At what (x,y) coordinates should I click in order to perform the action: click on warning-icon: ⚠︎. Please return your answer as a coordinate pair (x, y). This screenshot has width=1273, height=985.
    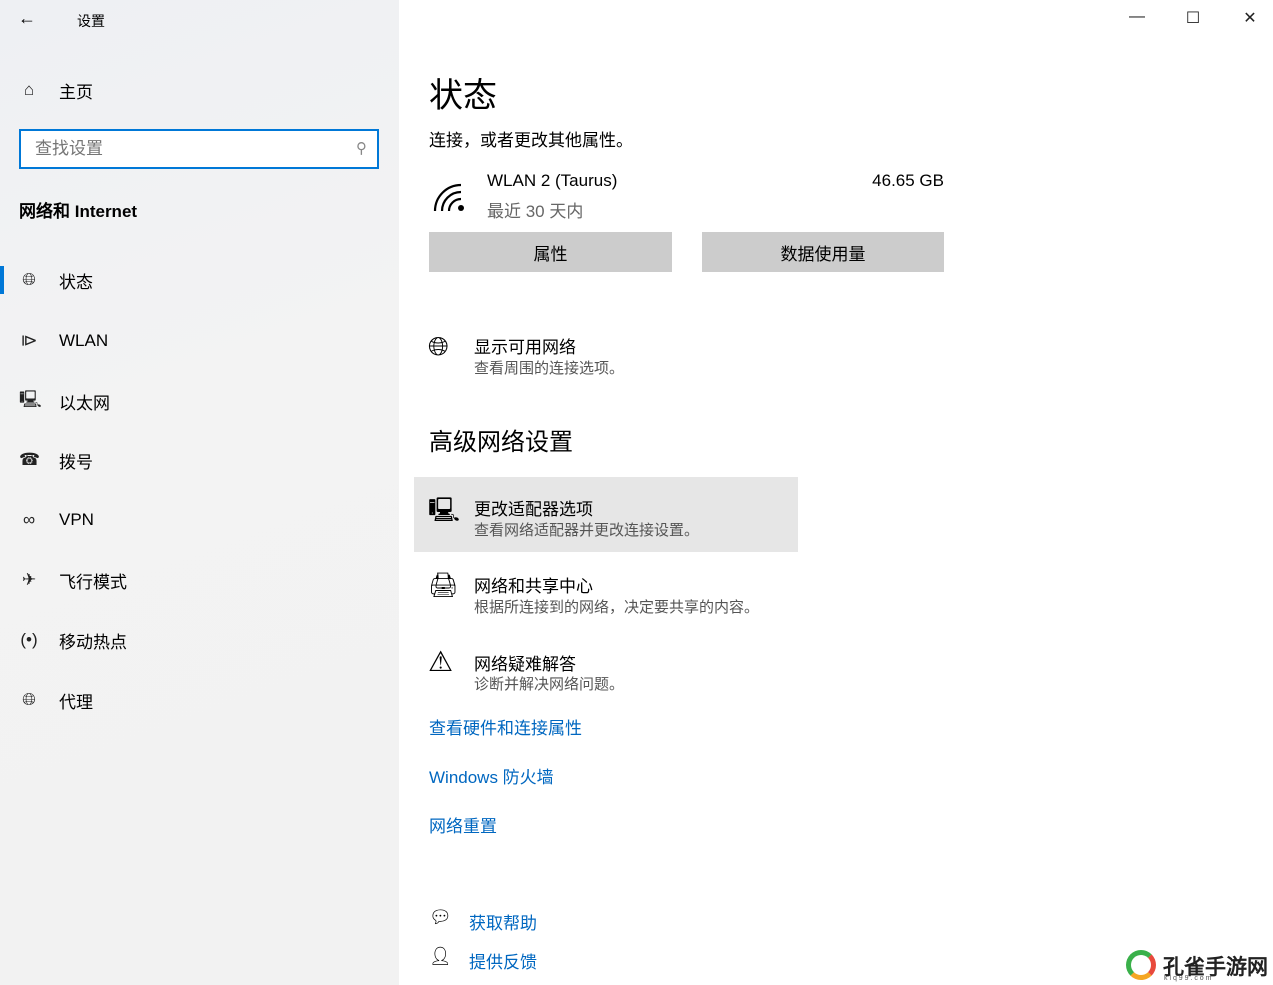
    Looking at the image, I should click on (441, 661).